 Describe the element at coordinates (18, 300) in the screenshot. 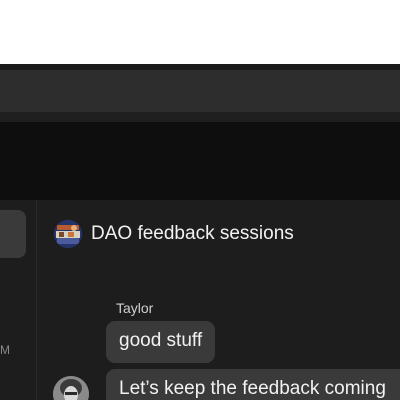

I see `conversation-sidebar: PM` at that location.